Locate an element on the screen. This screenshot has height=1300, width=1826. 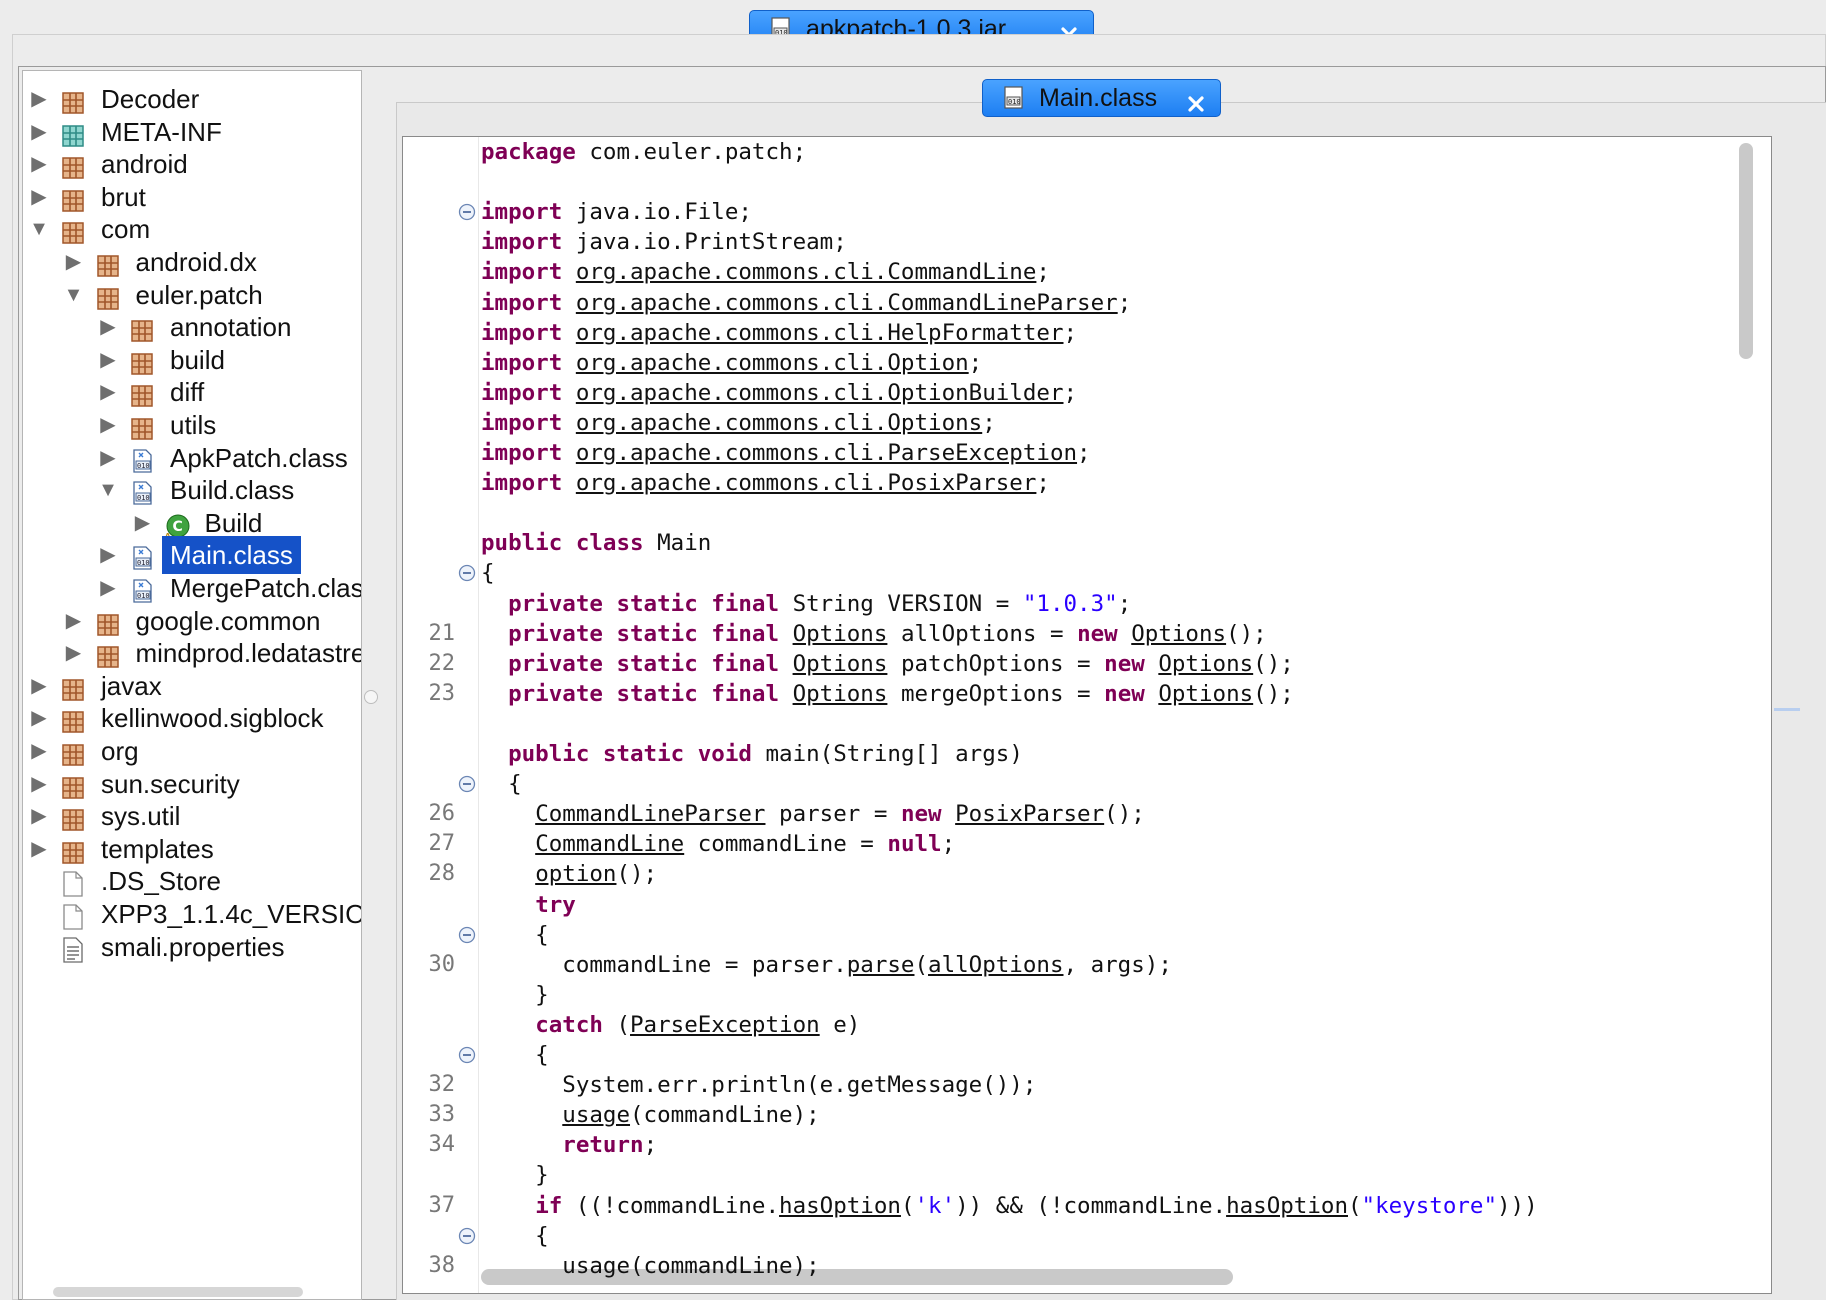
text-file-icon is located at coordinates (73, 949).